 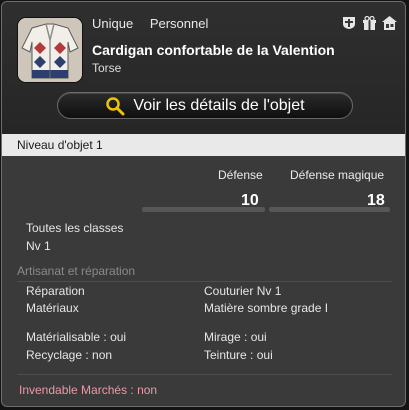 I want to click on materials-value: Matière sombre grade I, so click(x=266, y=308).